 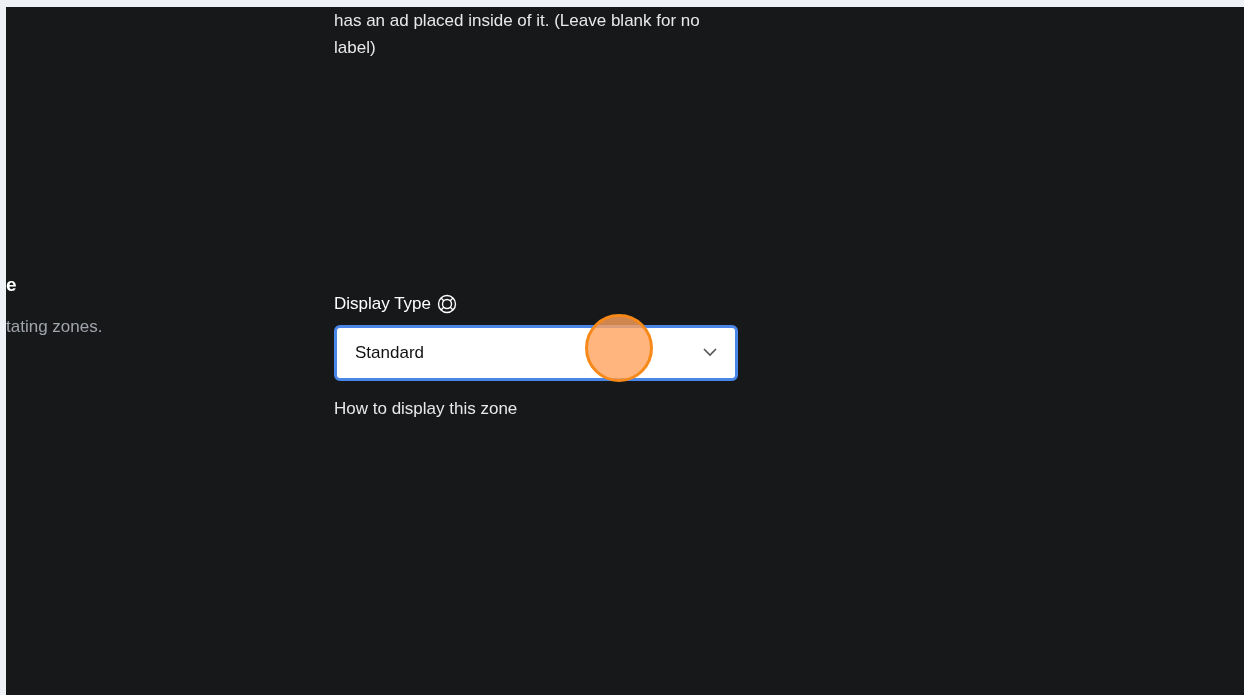 What do you see at coordinates (426, 408) in the screenshot?
I see `field-help-text: How to display this zone` at bounding box center [426, 408].